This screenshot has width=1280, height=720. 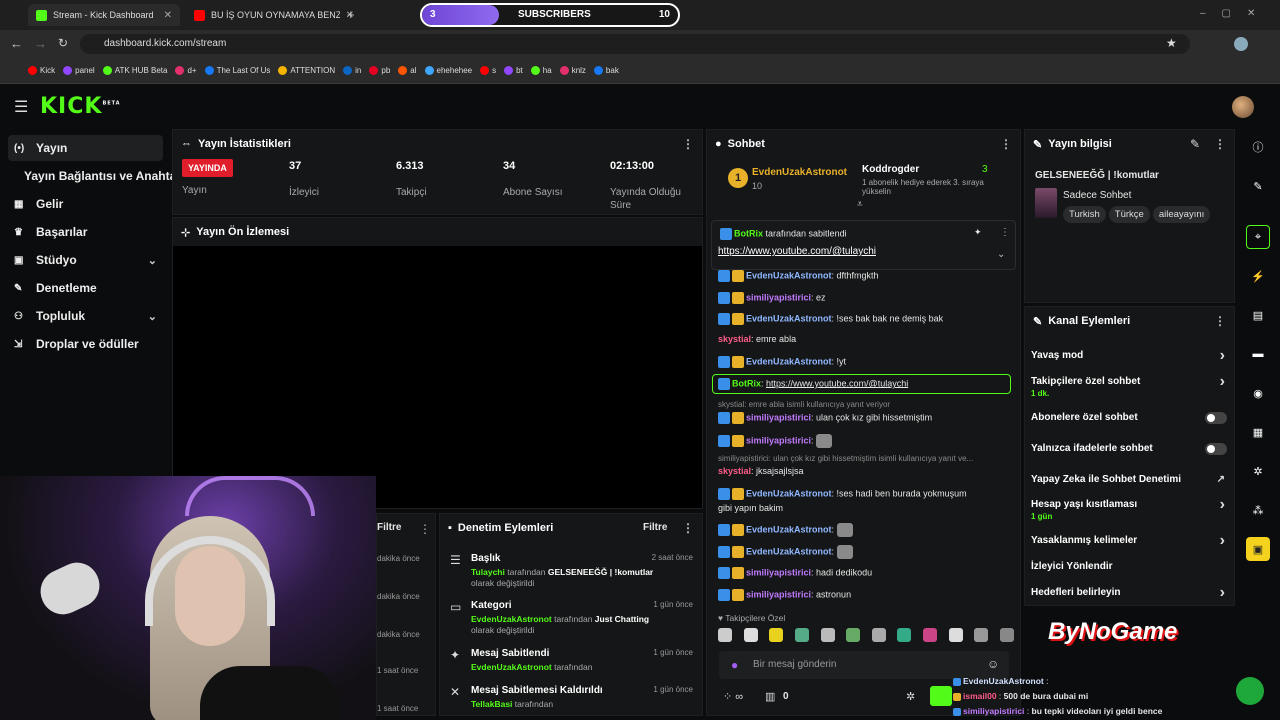 What do you see at coordinates (85, 260) in the screenshot?
I see `sidebar-item-4: ▣ Stüdyo ⌄` at bounding box center [85, 260].